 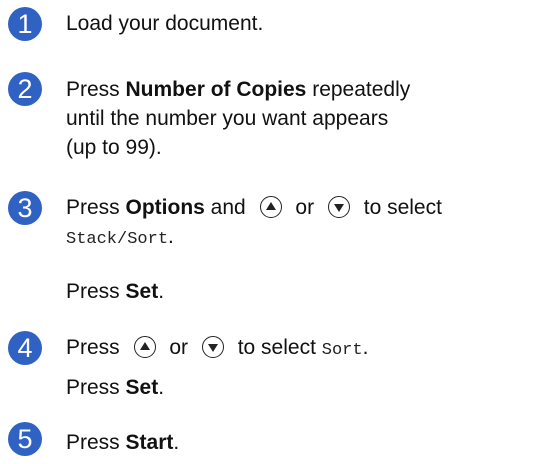 I want to click on step-3-to-select: to select, so click(x=399, y=207).